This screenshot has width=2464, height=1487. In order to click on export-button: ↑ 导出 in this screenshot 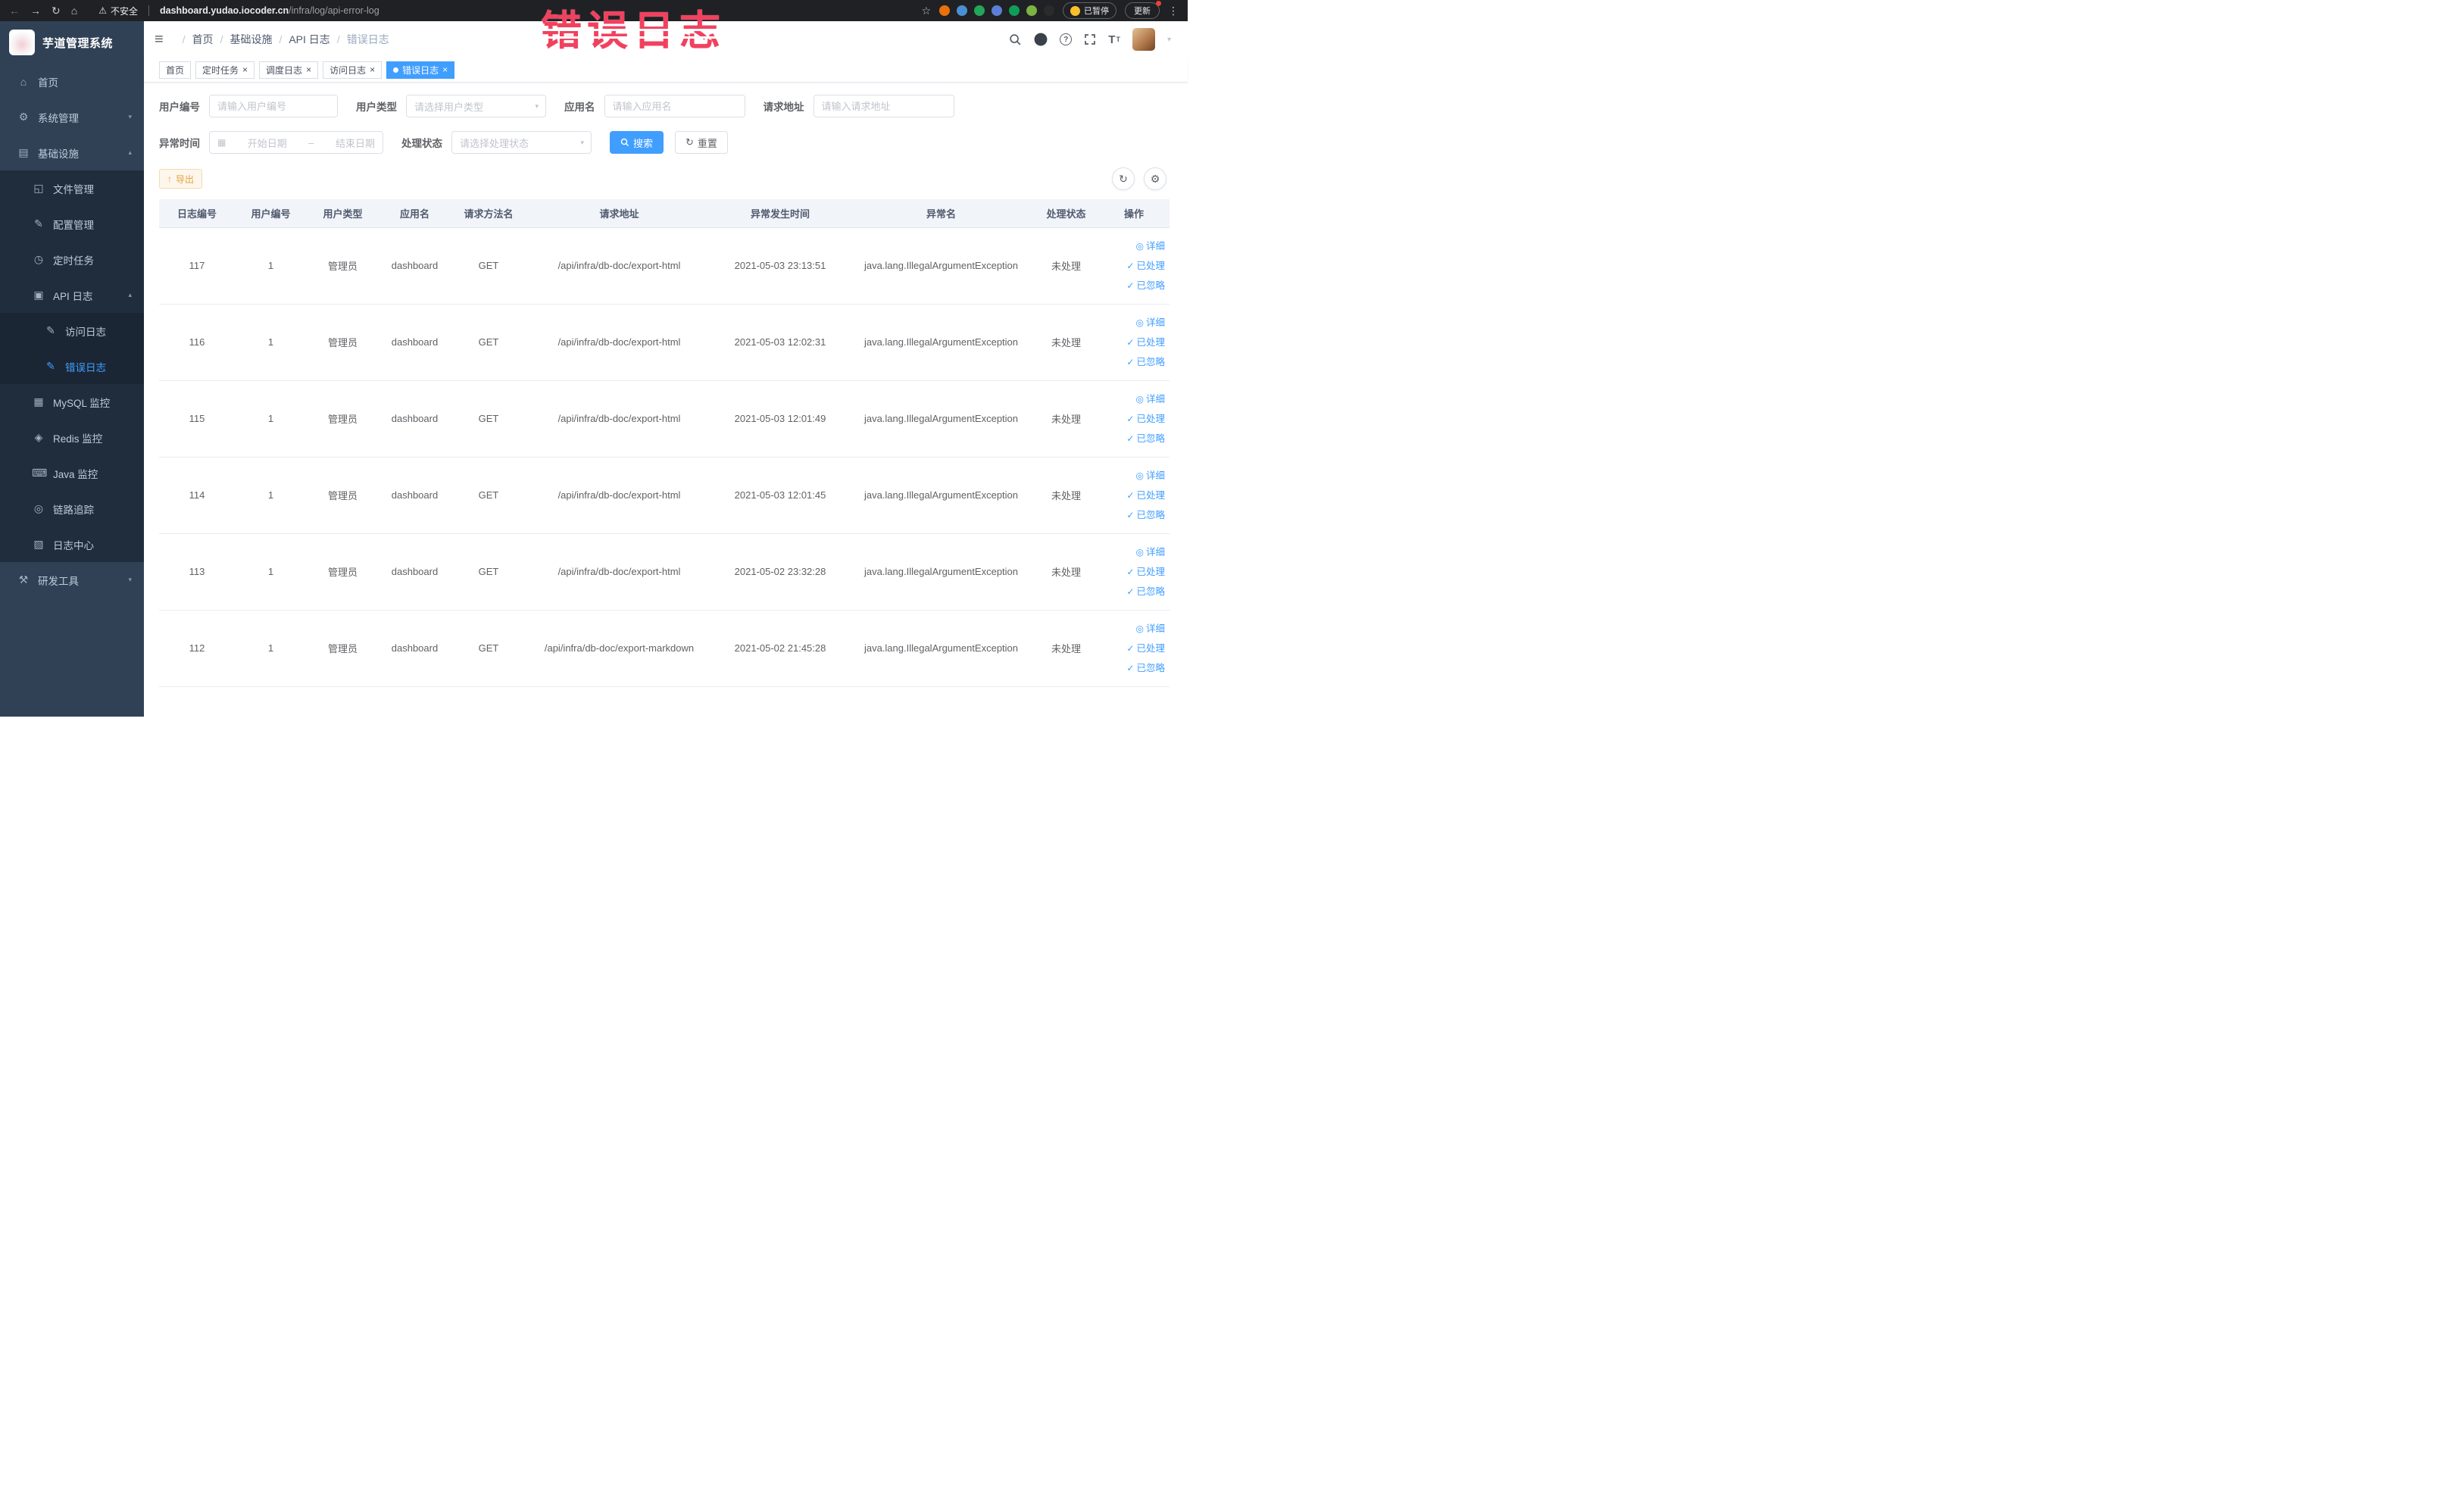, I will do `click(181, 179)`.